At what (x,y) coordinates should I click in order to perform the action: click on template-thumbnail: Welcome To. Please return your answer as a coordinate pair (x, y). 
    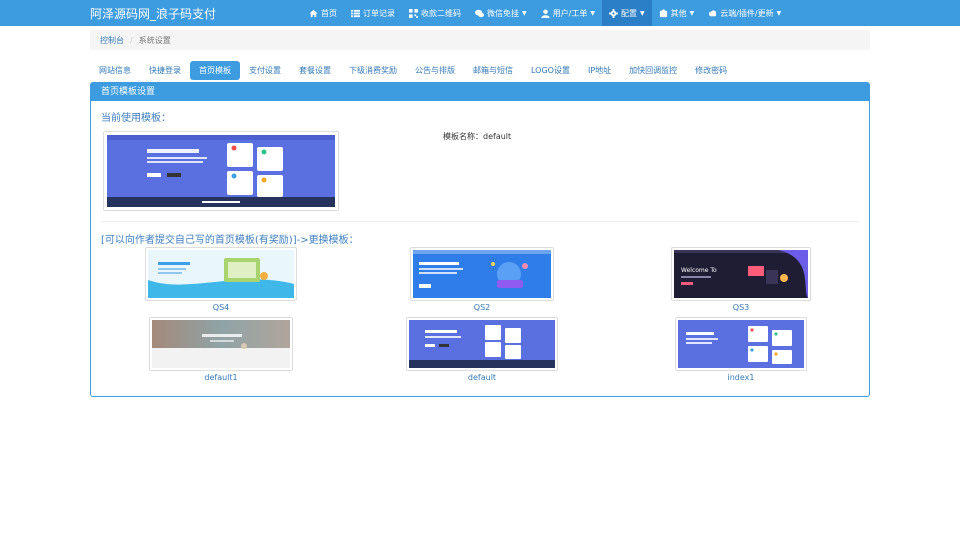
    Looking at the image, I should click on (741, 274).